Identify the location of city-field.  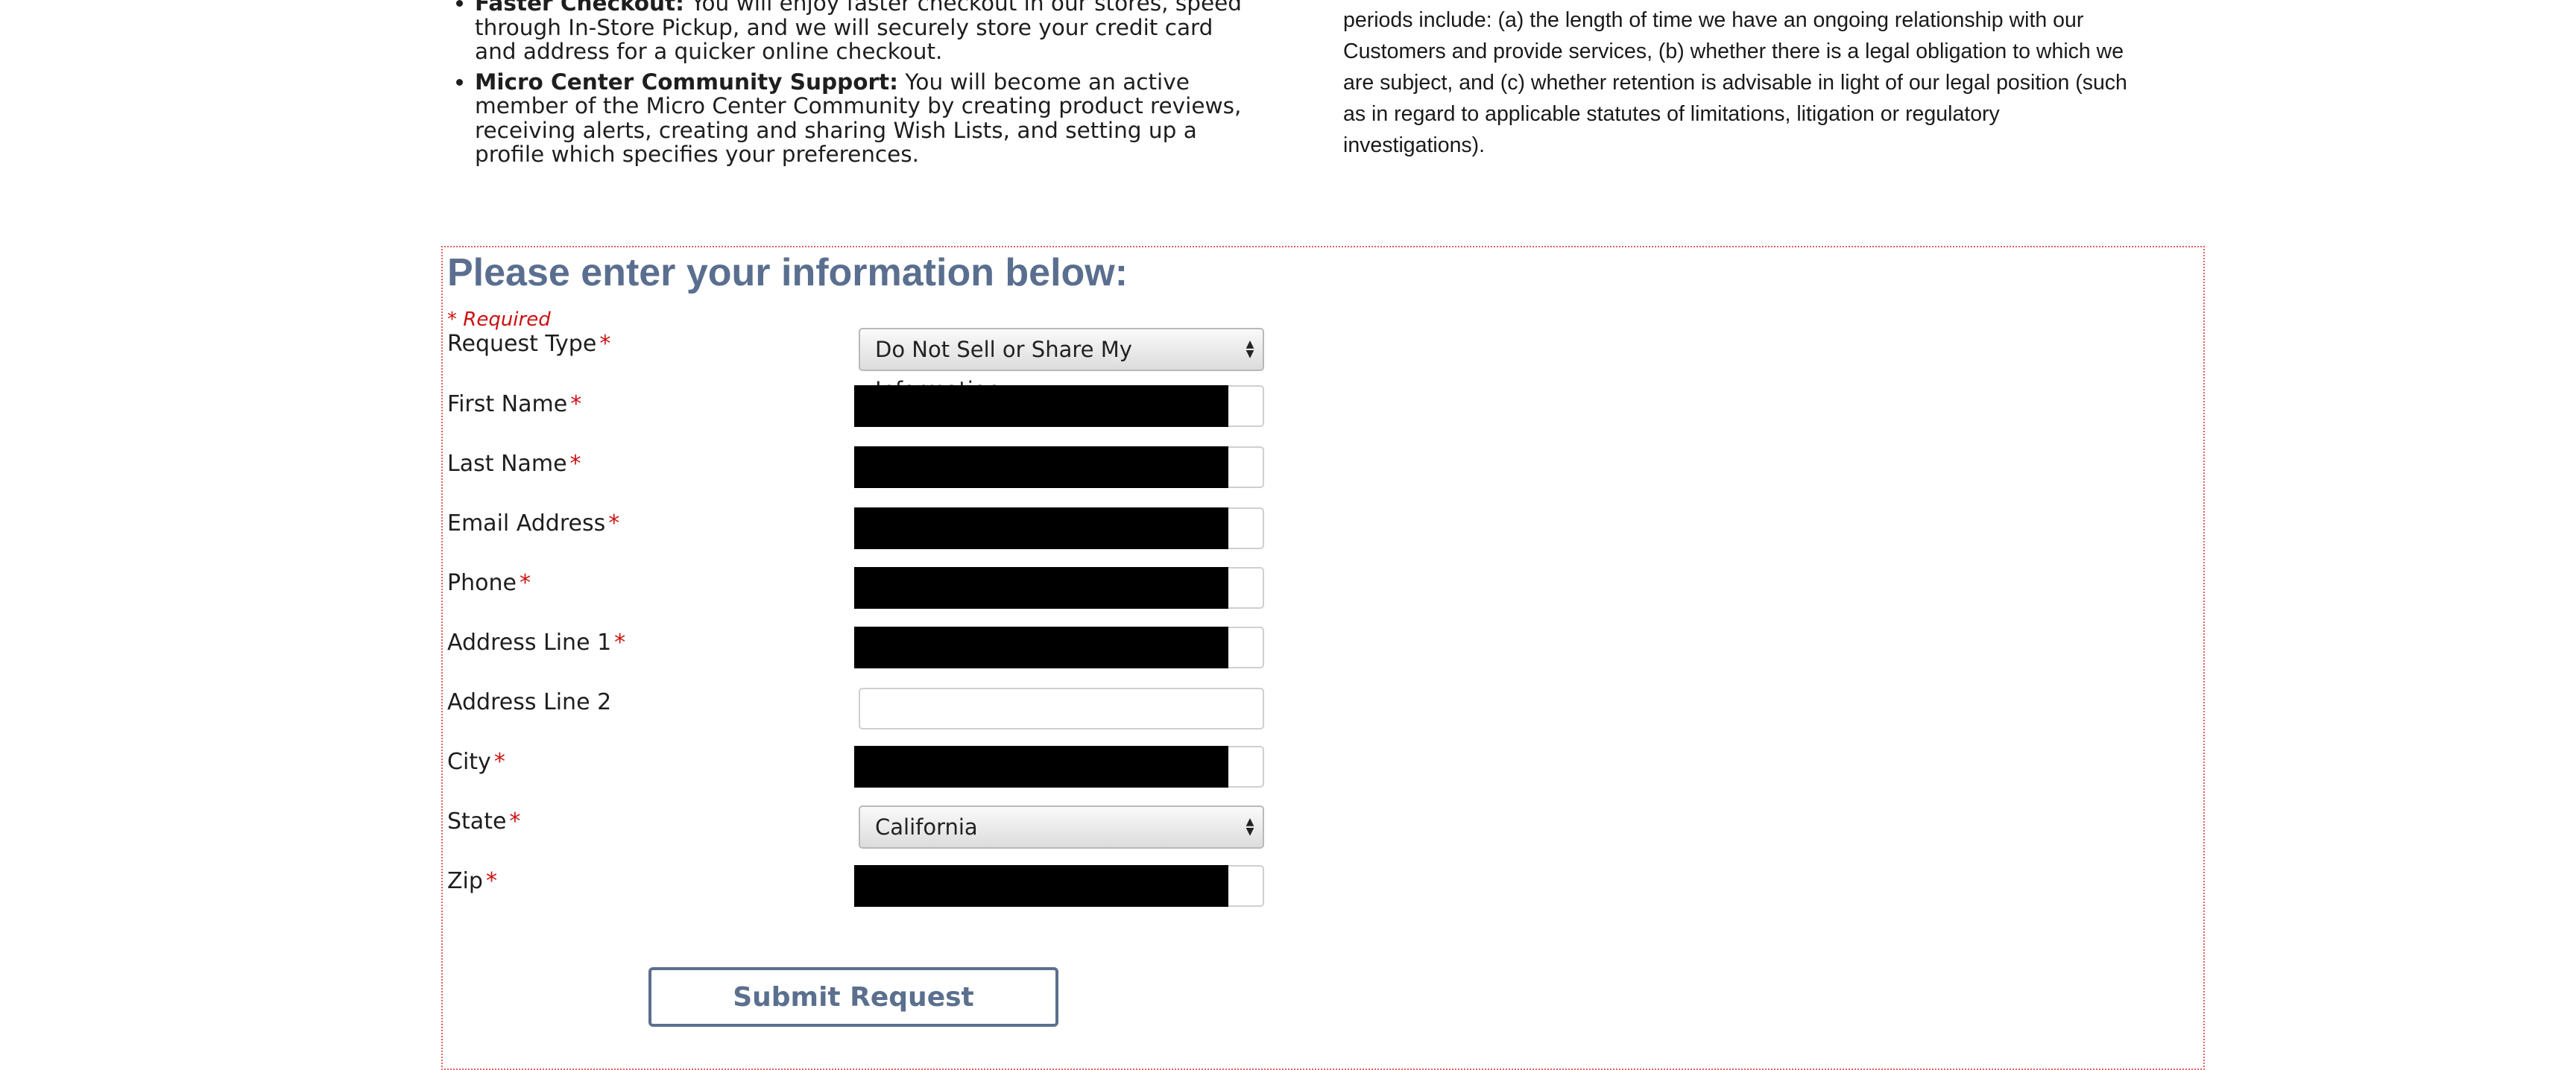
(1059, 767).